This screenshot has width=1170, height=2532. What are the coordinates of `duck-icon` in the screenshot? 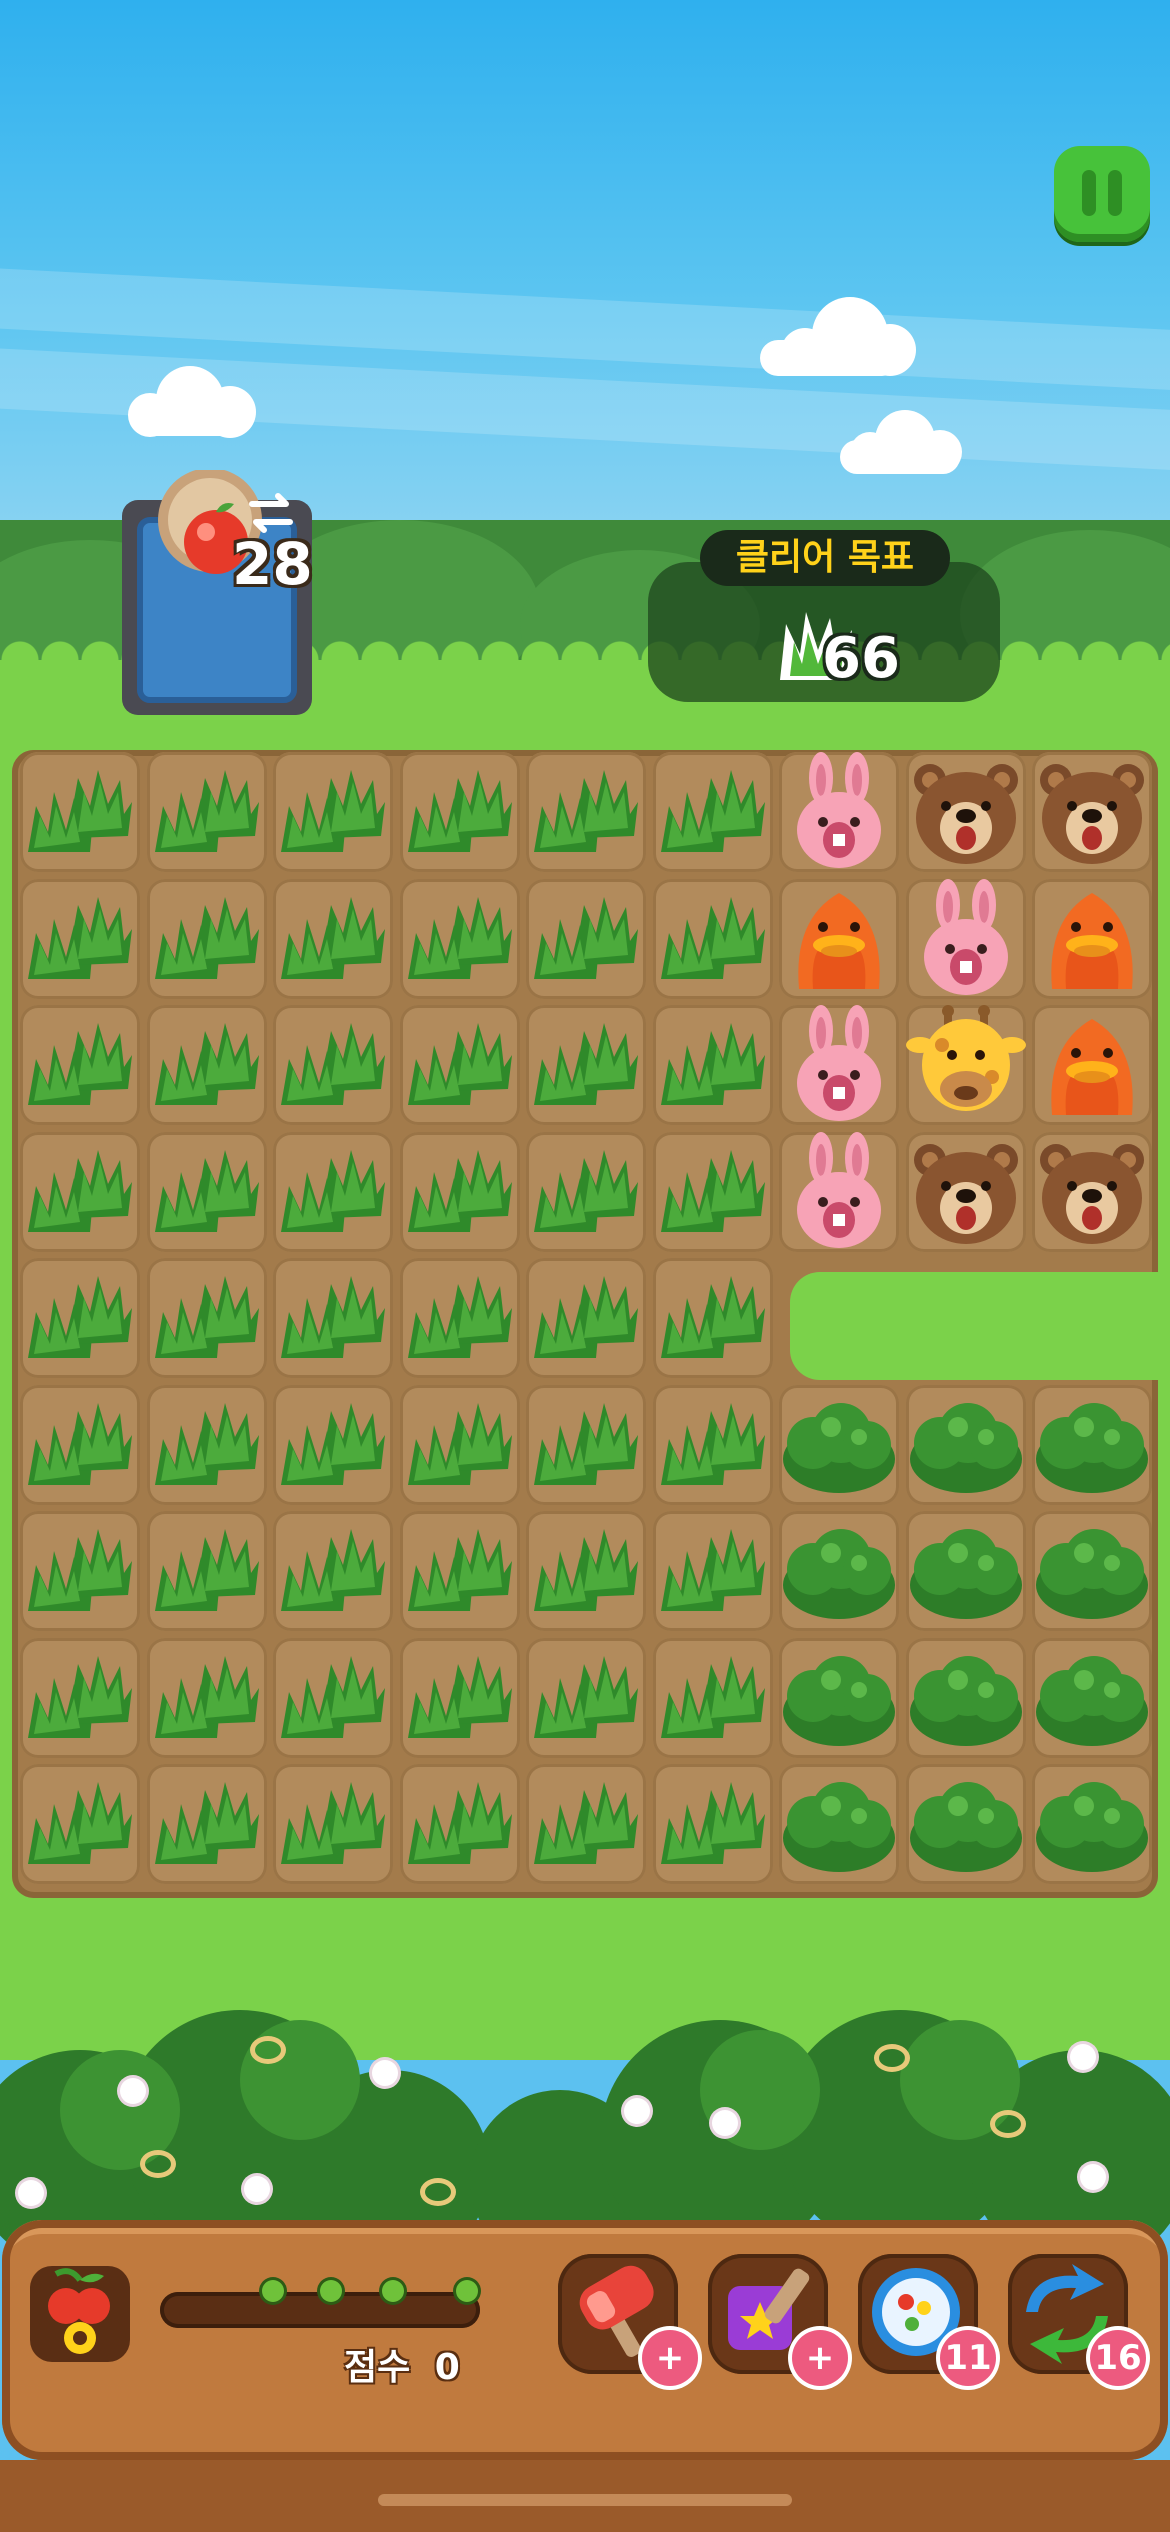 It's located at (839, 940).